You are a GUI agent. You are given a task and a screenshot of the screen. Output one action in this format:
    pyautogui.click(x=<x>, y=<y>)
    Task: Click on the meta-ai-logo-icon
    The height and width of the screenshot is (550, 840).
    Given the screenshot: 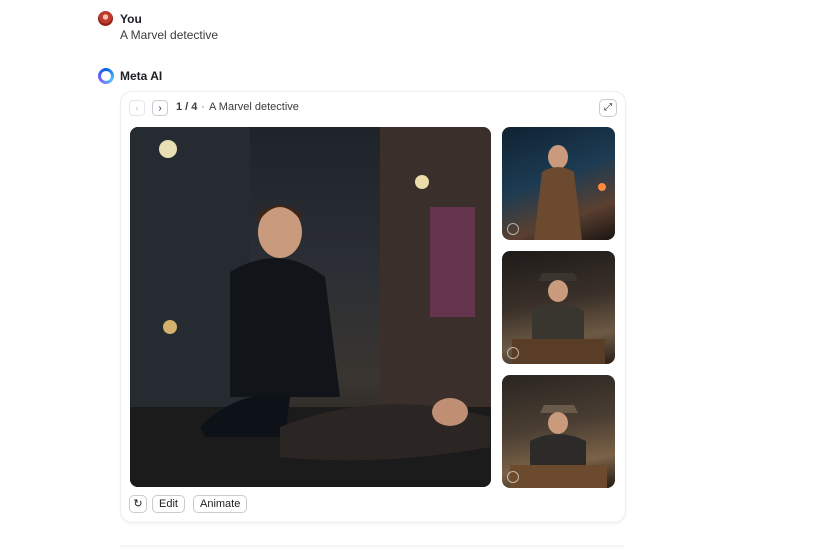 What is the action you would take?
    pyautogui.click(x=106, y=76)
    